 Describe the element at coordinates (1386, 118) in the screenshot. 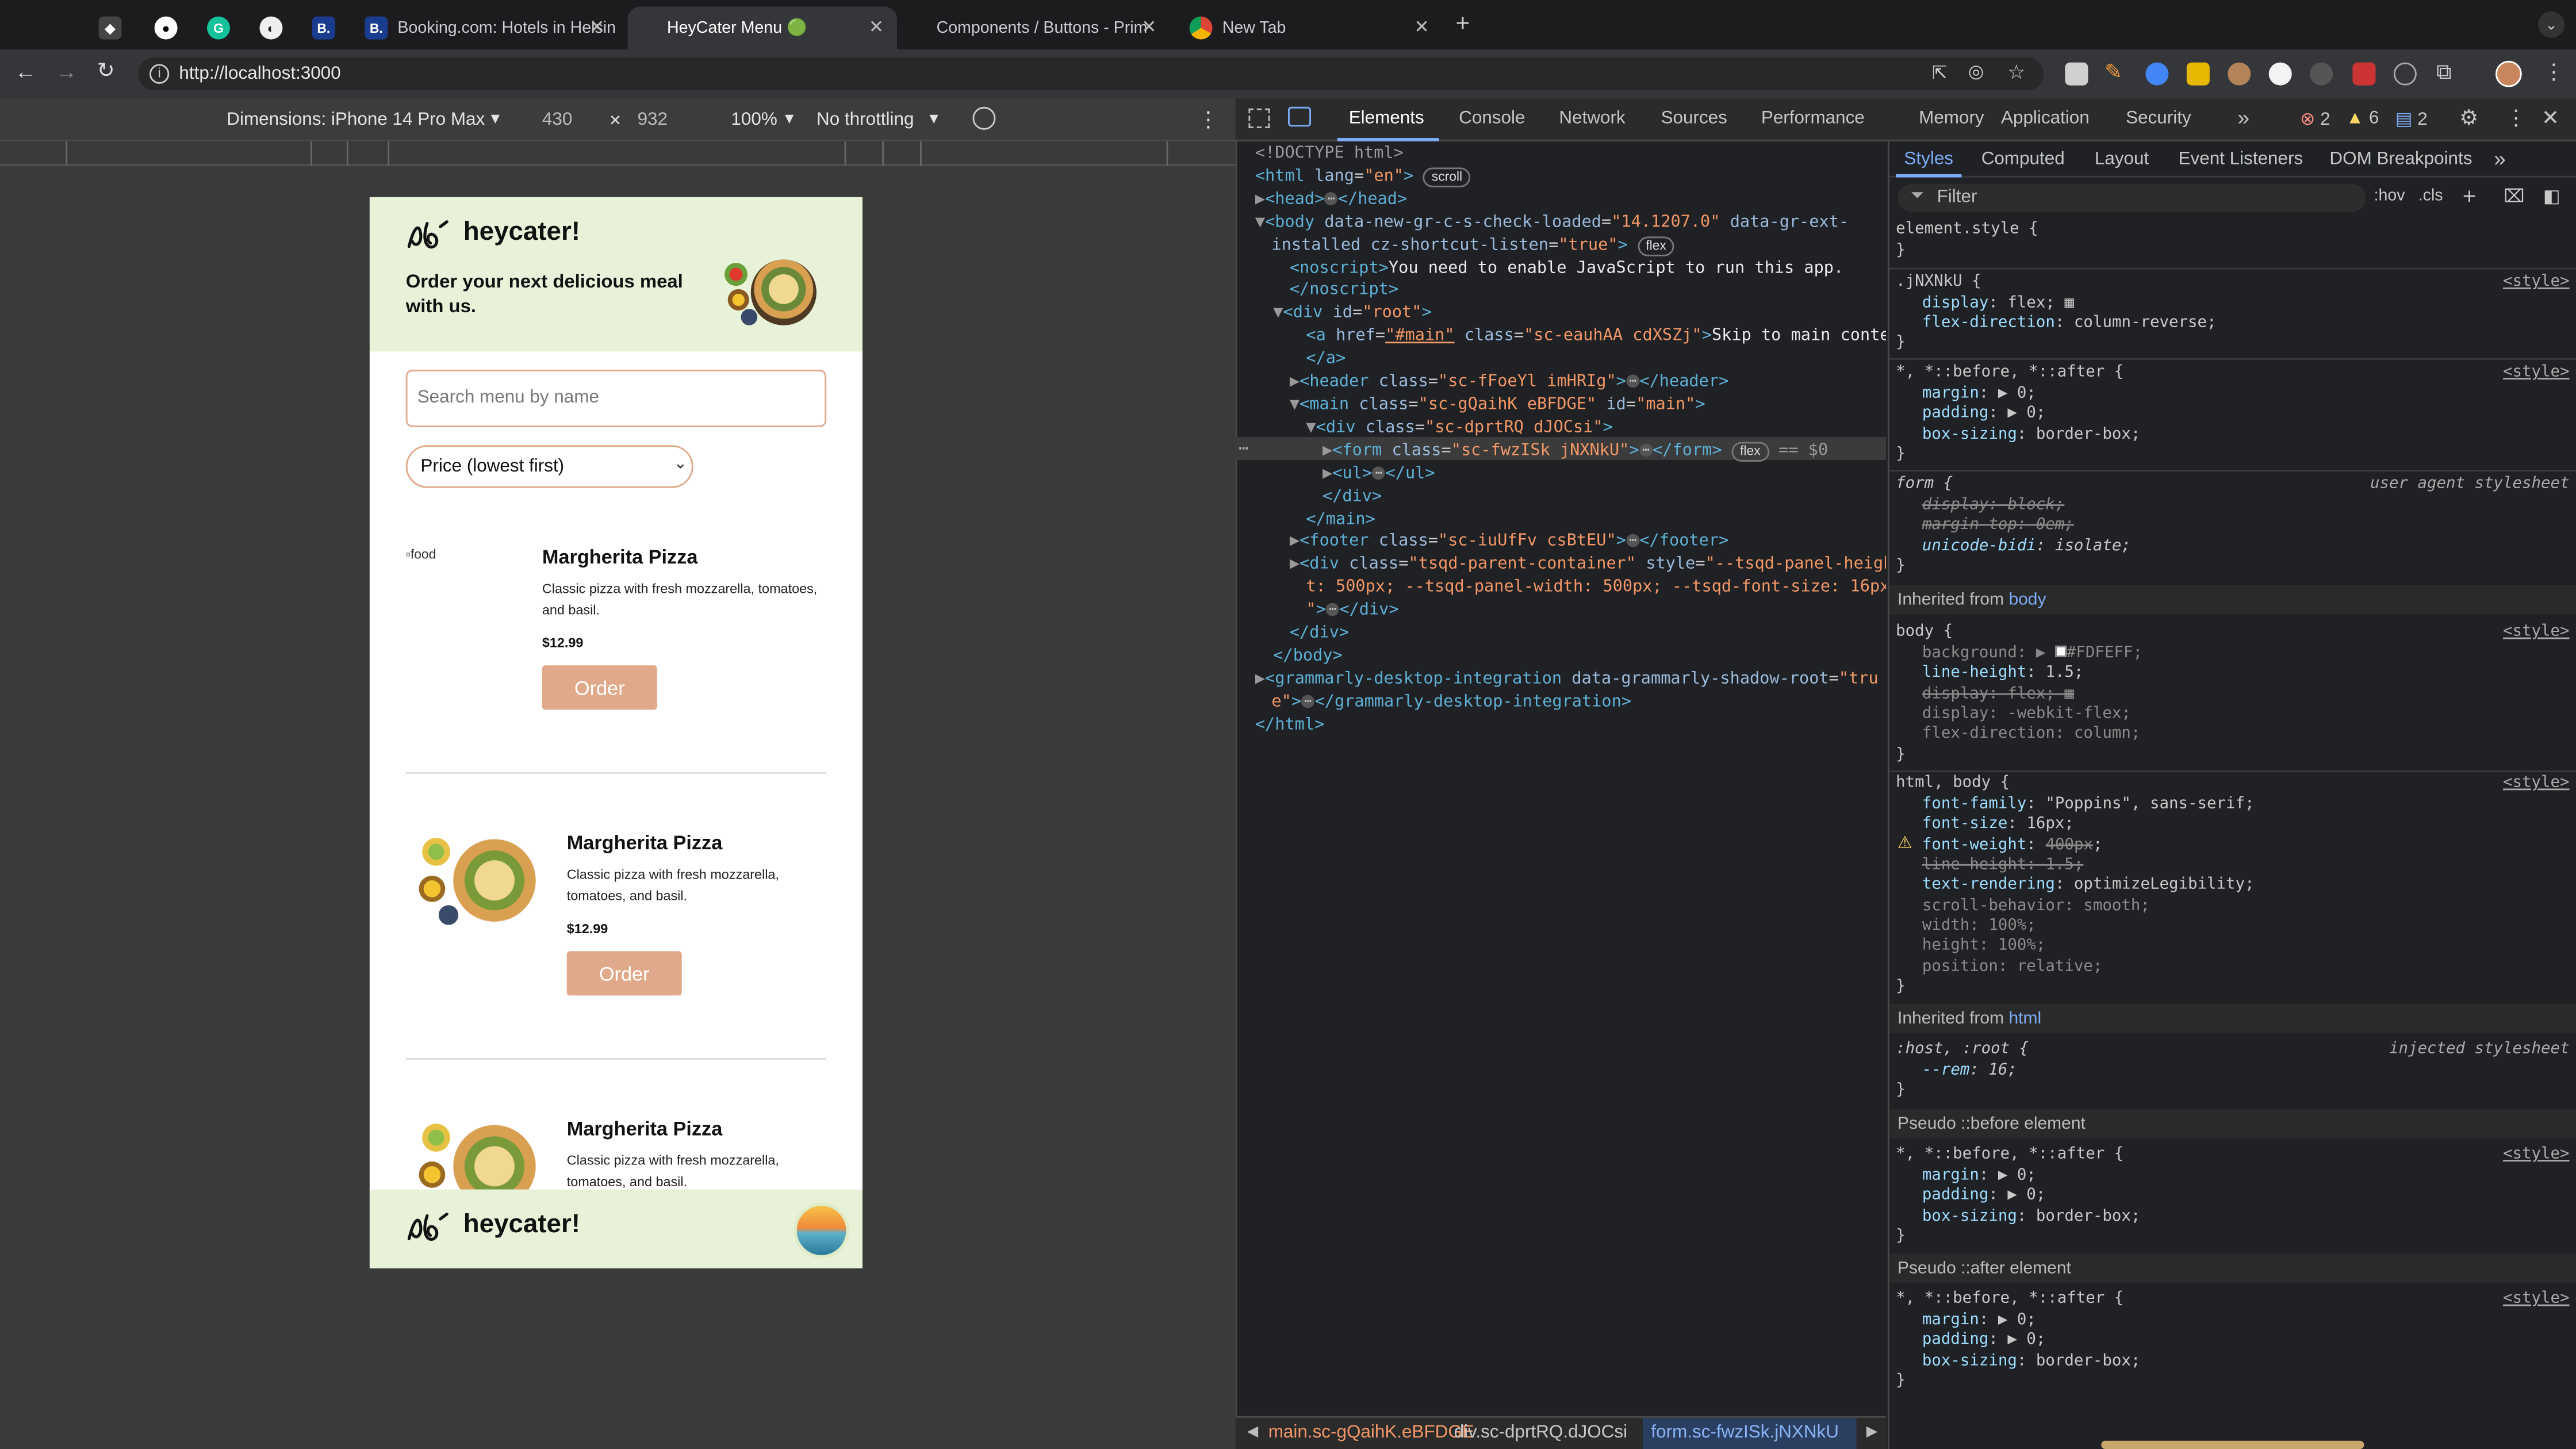

I see `tab-elements: Elements` at that location.